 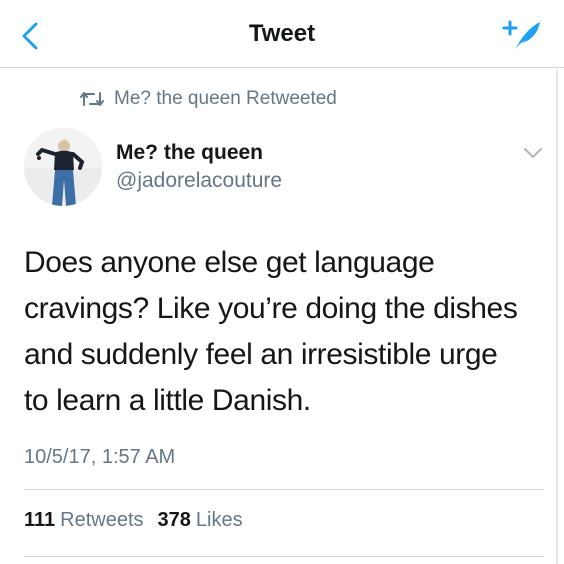 I want to click on engagement-stats: 111 Retweets 378 Likes, so click(x=140, y=520).